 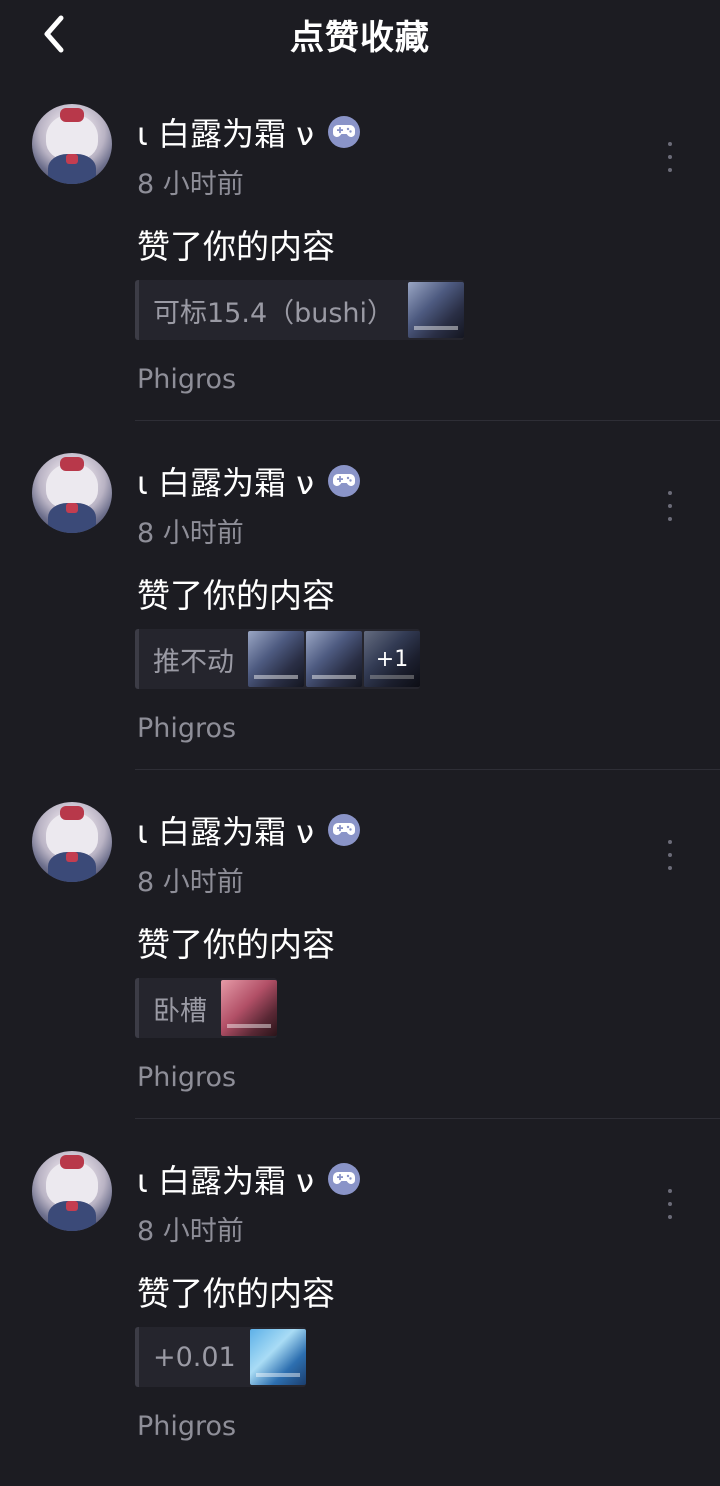 I want to click on quoted-post-text: 可标15.4（bushi）, so click(x=274, y=313).